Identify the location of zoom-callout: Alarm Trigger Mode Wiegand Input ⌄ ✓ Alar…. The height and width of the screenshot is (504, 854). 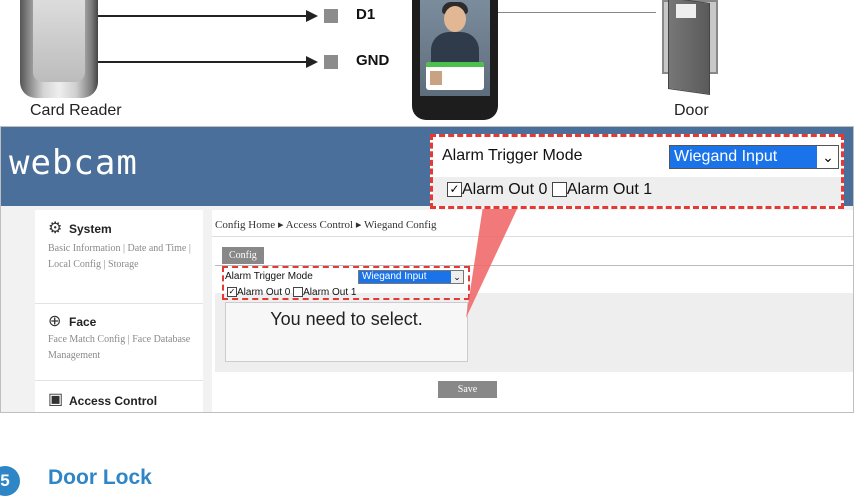
(637, 171).